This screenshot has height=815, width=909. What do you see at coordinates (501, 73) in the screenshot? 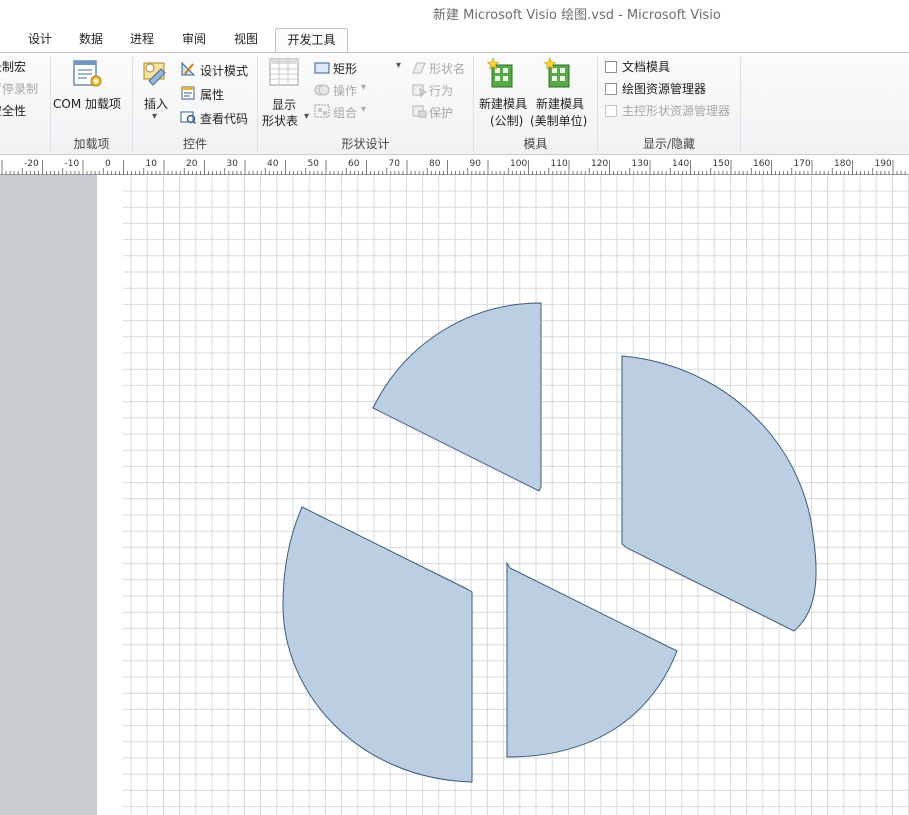
I see `new-stencil-metric-icon` at bounding box center [501, 73].